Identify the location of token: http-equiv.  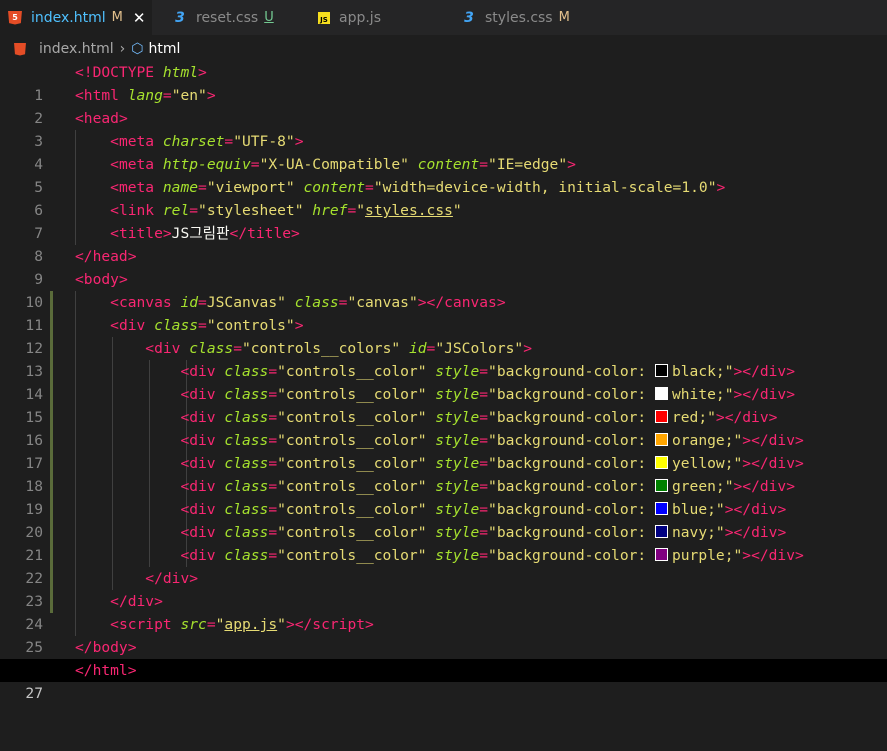
(206, 164).